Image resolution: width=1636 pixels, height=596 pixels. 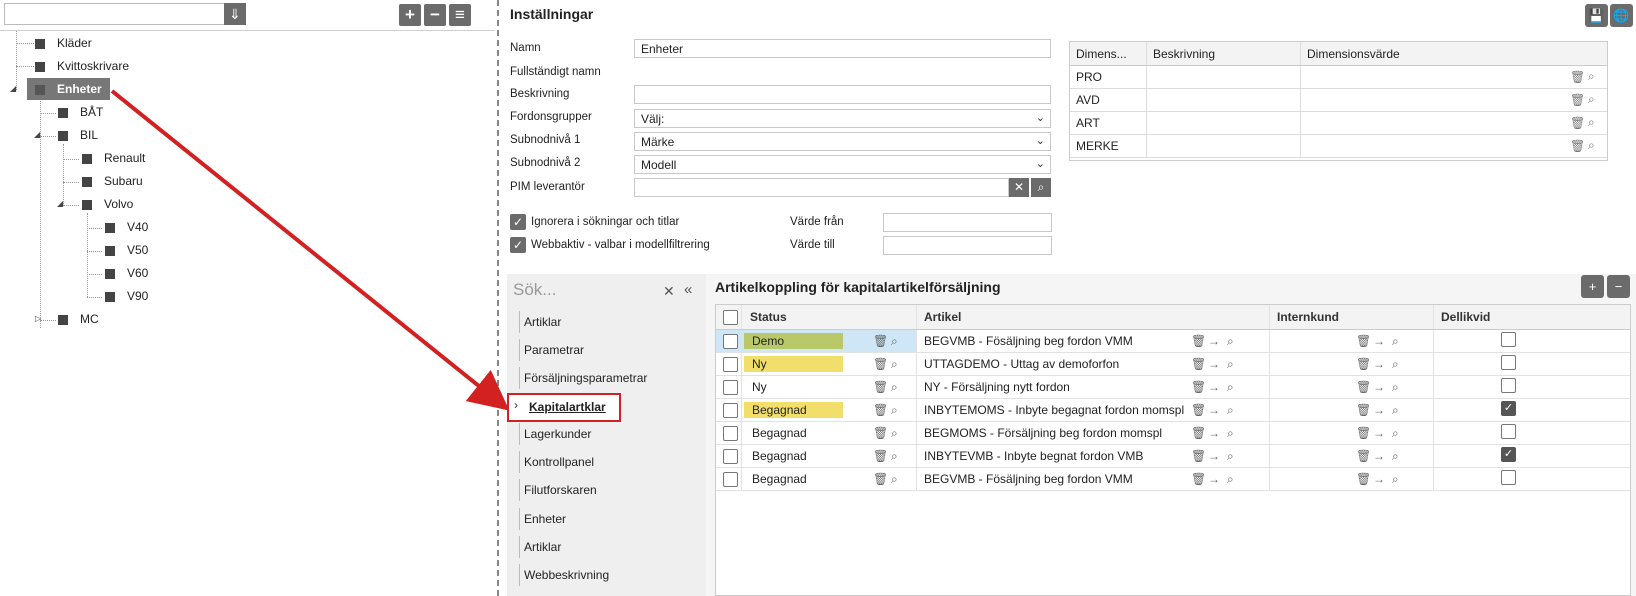 What do you see at coordinates (126, 250) in the screenshot?
I see `tree-node-v50: V50` at bounding box center [126, 250].